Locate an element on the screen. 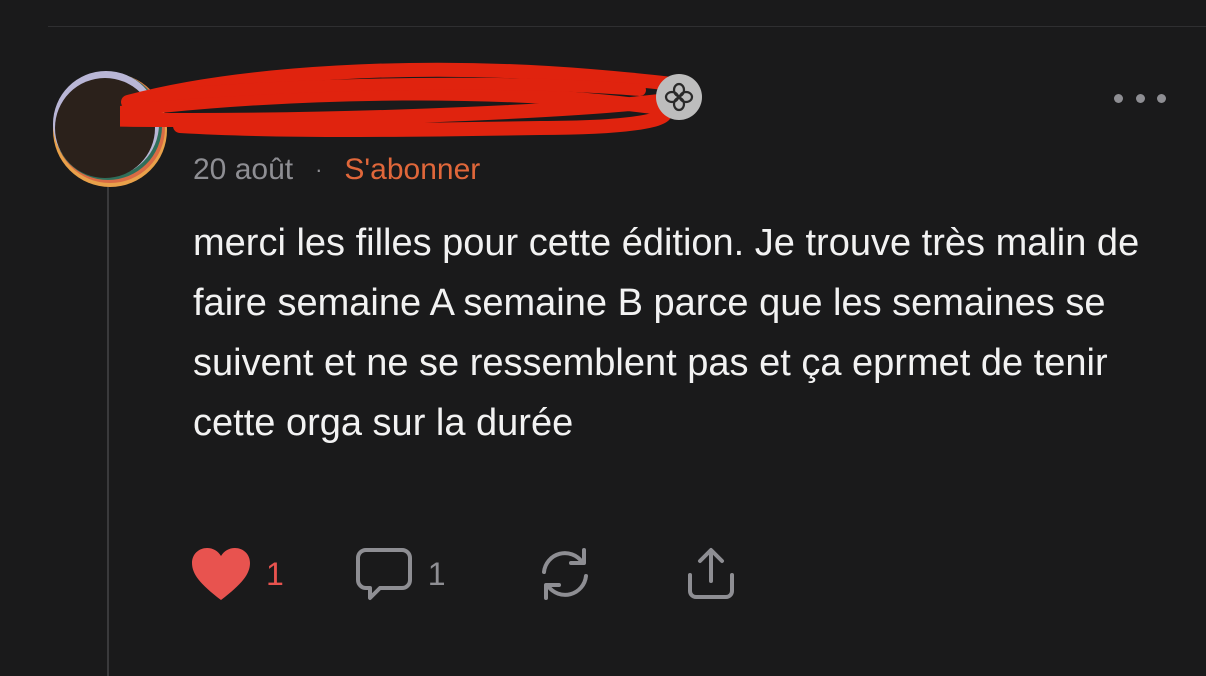 The width and height of the screenshot is (1206, 676). refresh-icon is located at coordinates (564, 574).